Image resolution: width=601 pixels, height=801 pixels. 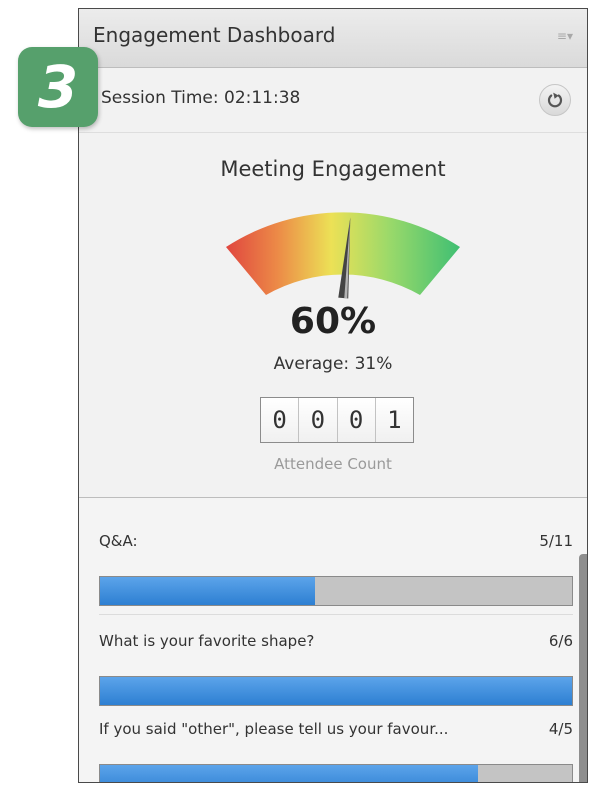 What do you see at coordinates (333, 100) in the screenshot?
I see `session-row: Session Time: 02:11:38` at bounding box center [333, 100].